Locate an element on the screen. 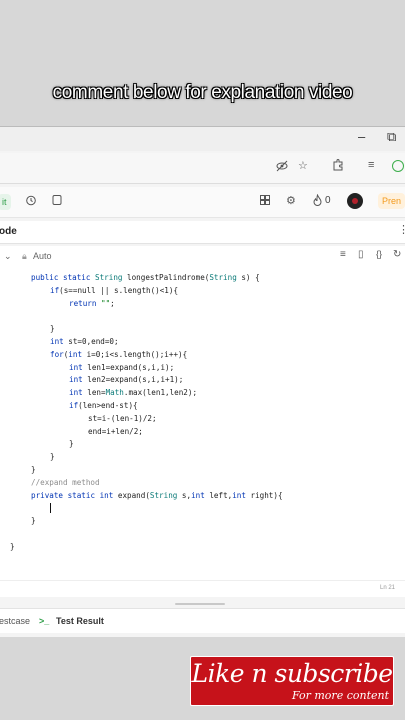  code-line: end=i+len/2; is located at coordinates (115, 431).